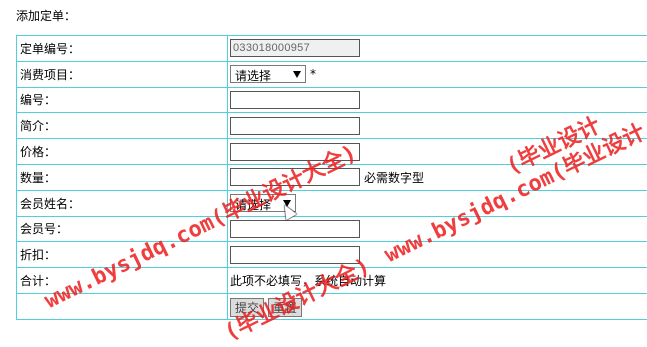  I want to click on page-title: 添加定单：, so click(46, 15).